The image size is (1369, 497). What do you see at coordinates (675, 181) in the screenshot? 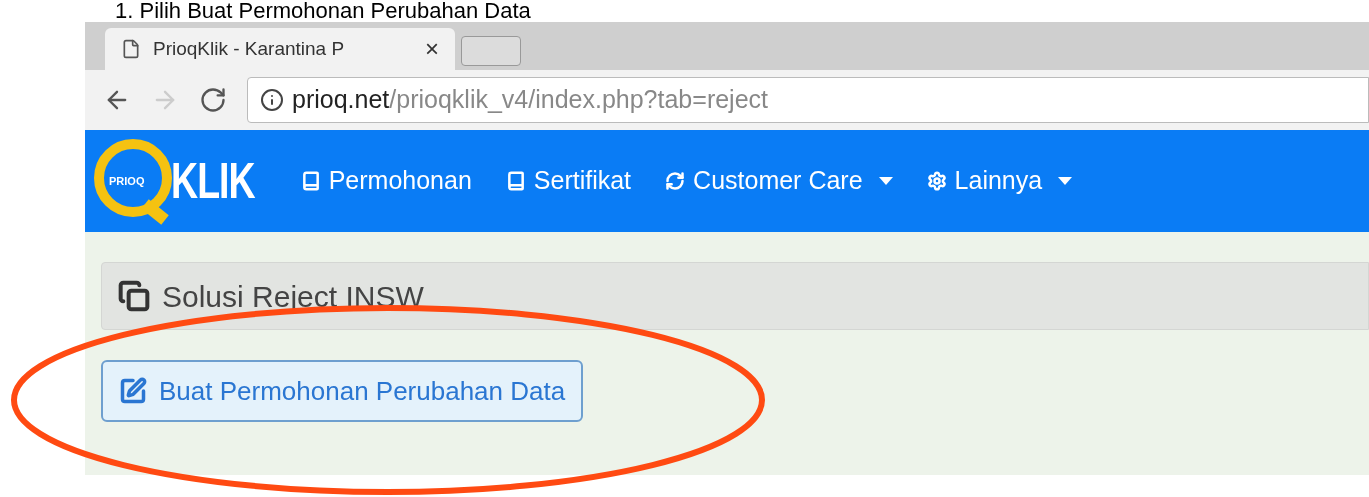
I see `sync-icon` at bounding box center [675, 181].